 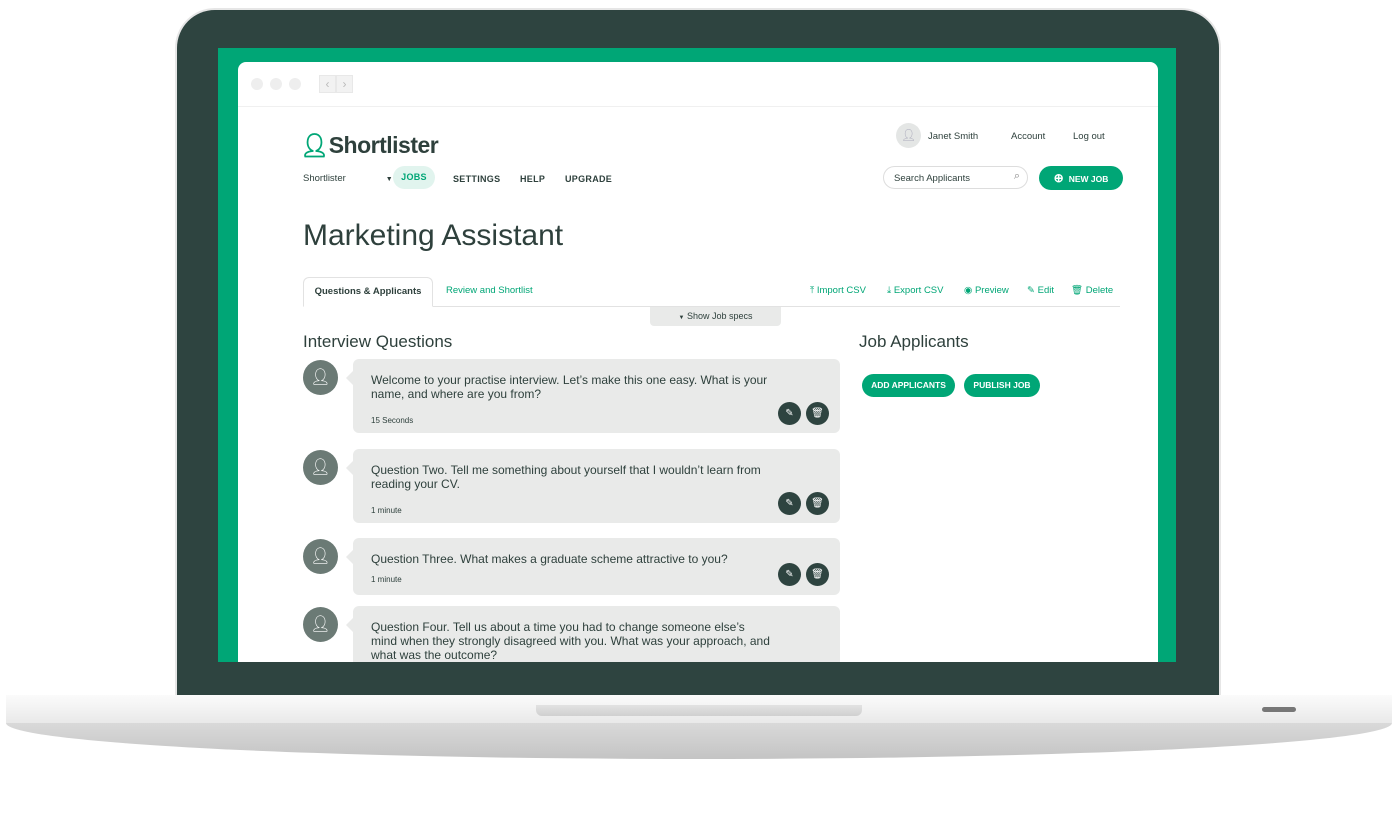 I want to click on window-close-dot, so click(x=257, y=84).